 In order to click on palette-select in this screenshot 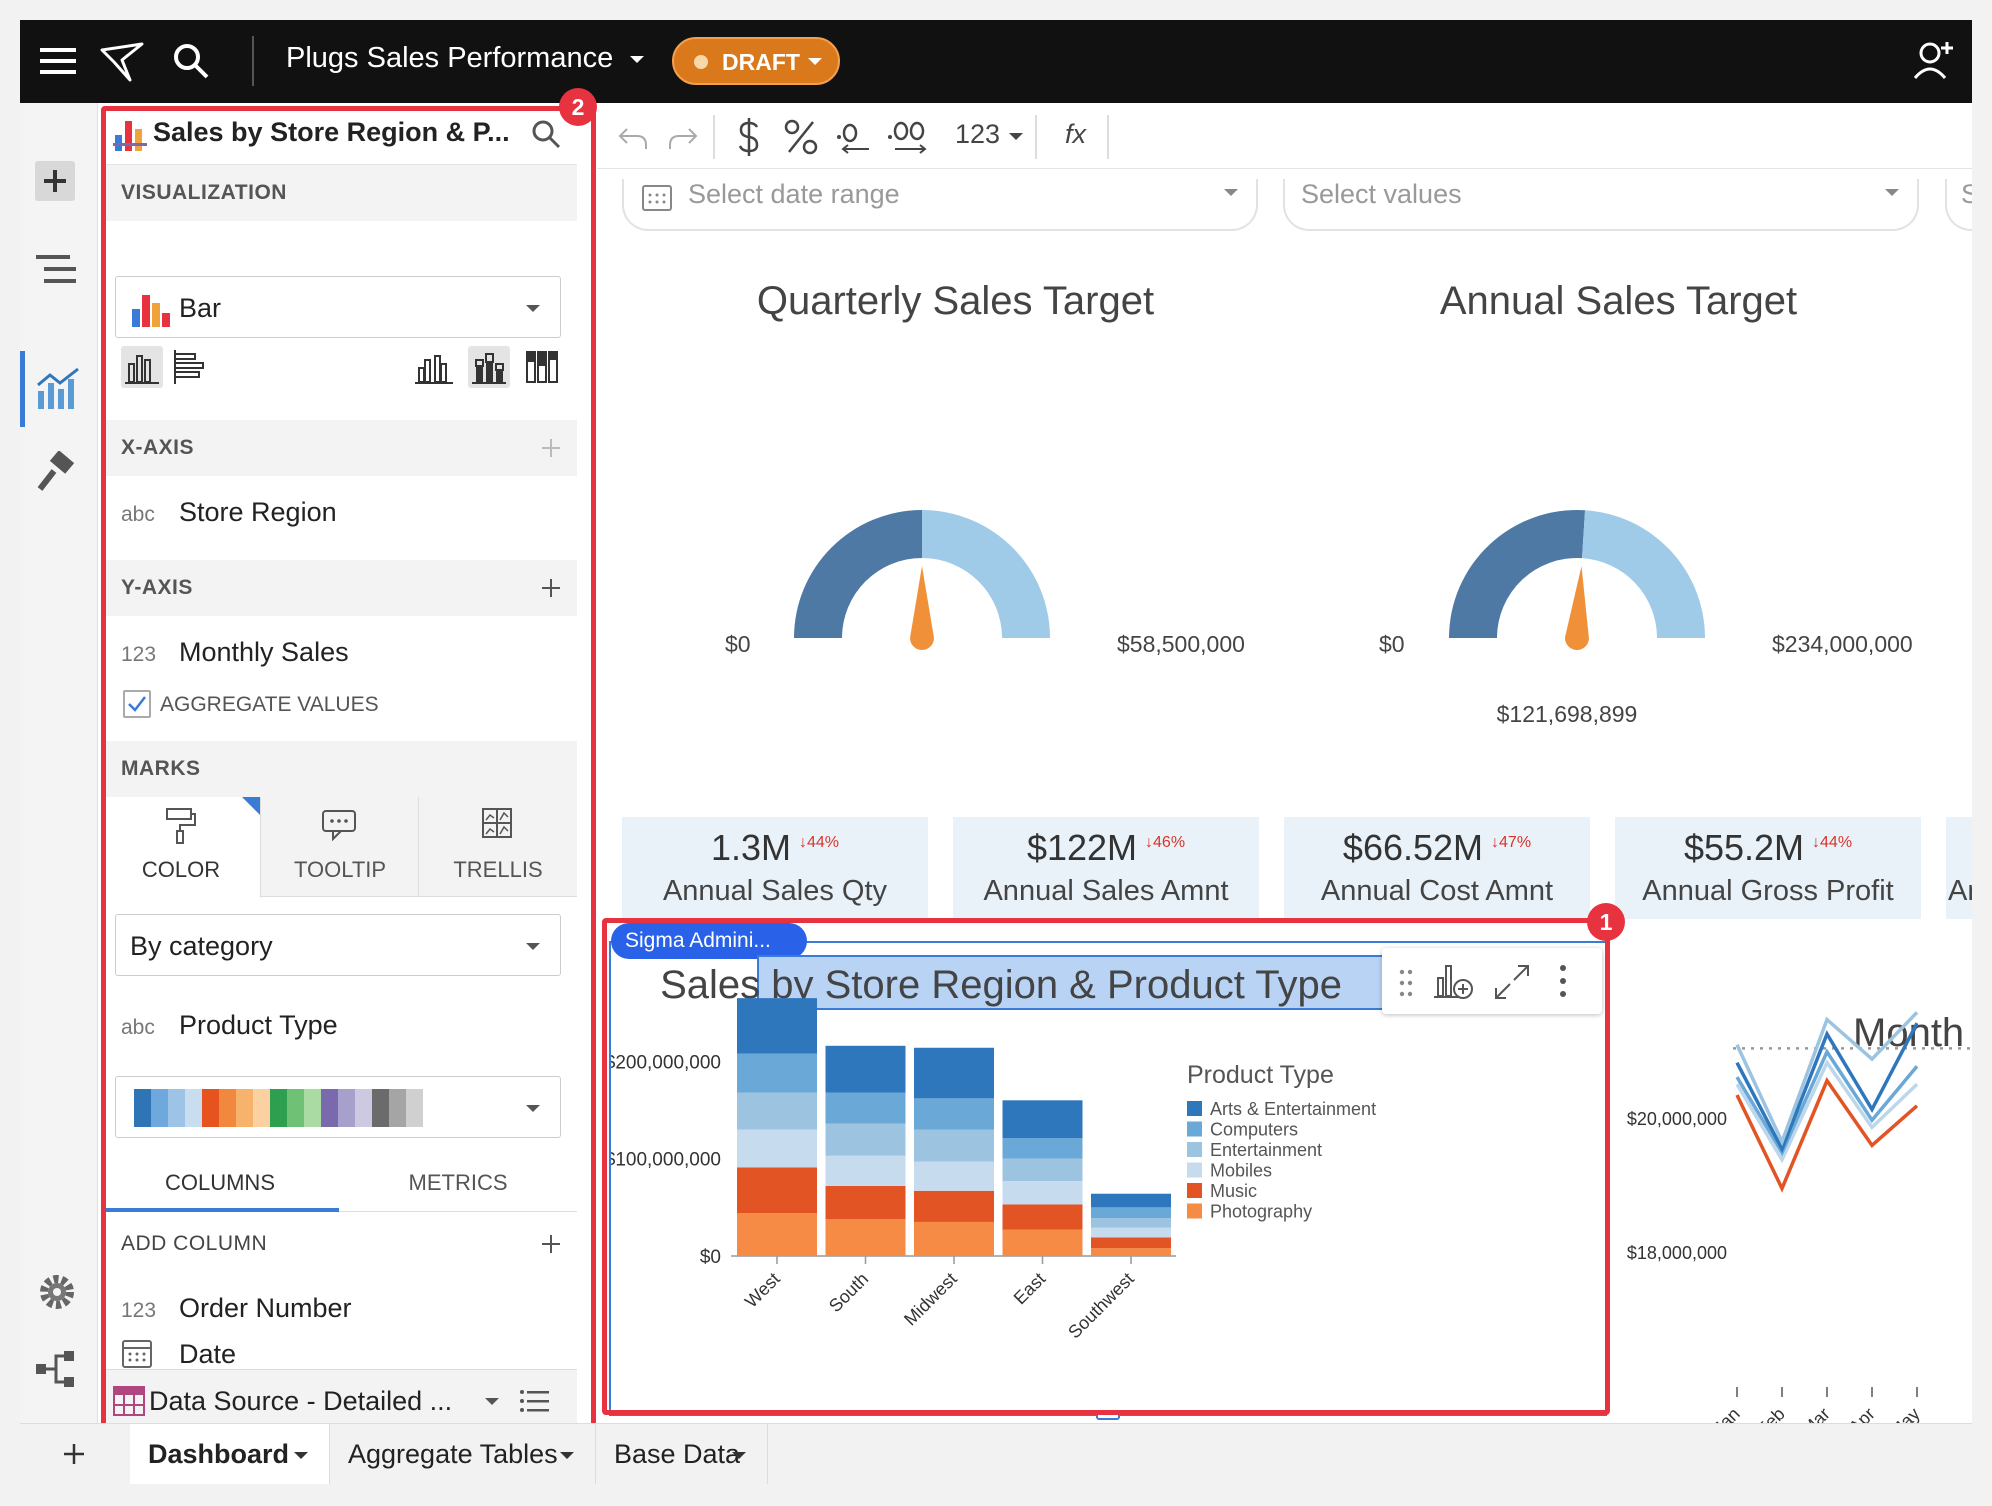, I will do `click(338, 1107)`.